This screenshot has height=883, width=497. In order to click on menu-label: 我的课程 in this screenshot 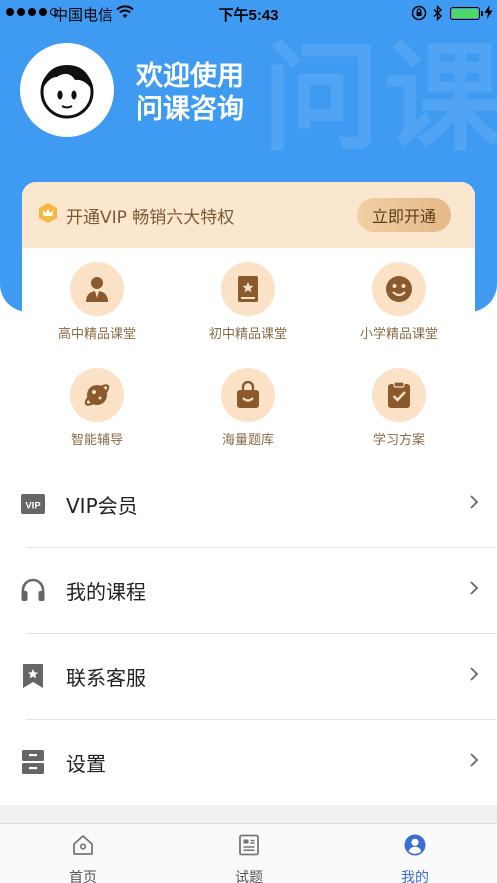, I will do `click(106, 591)`.